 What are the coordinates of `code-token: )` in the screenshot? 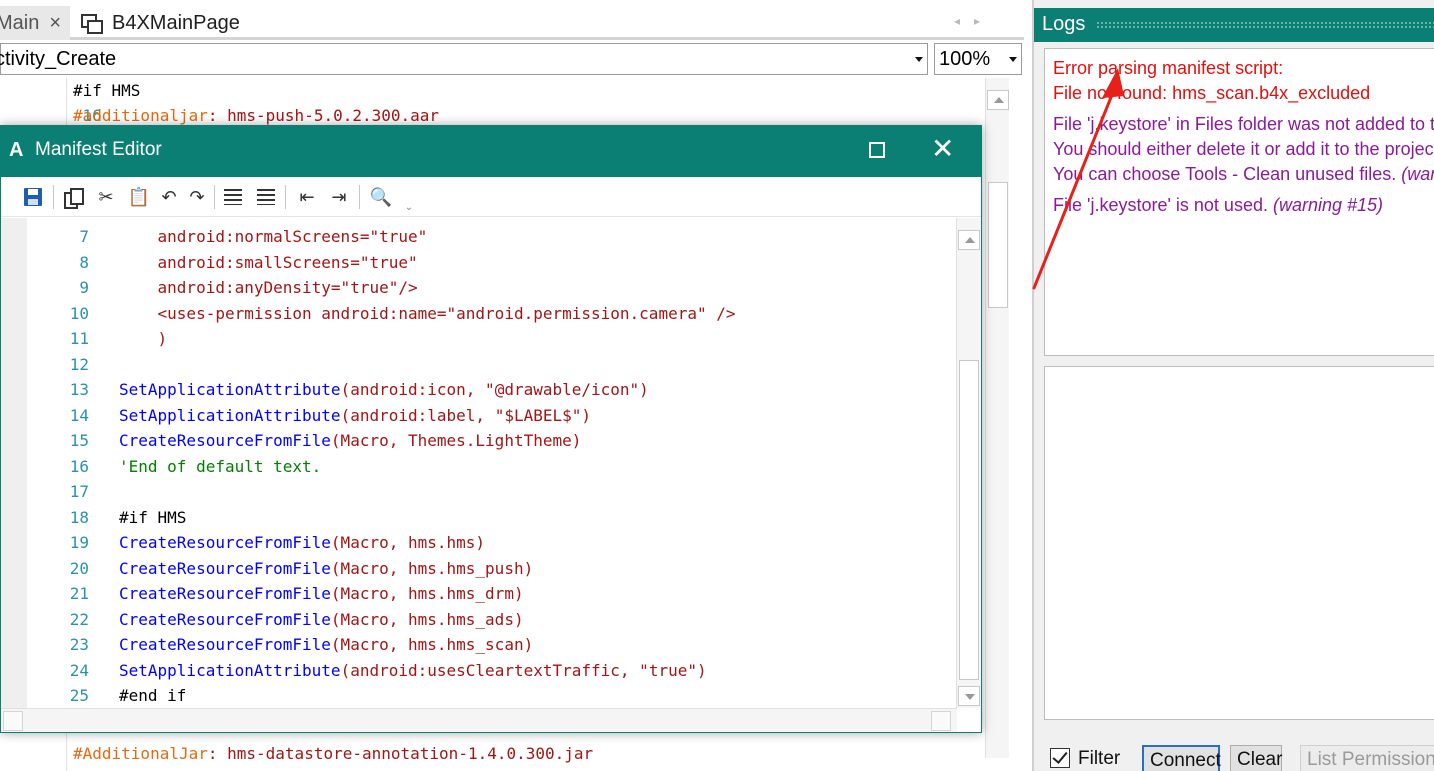 It's located at (143, 338).